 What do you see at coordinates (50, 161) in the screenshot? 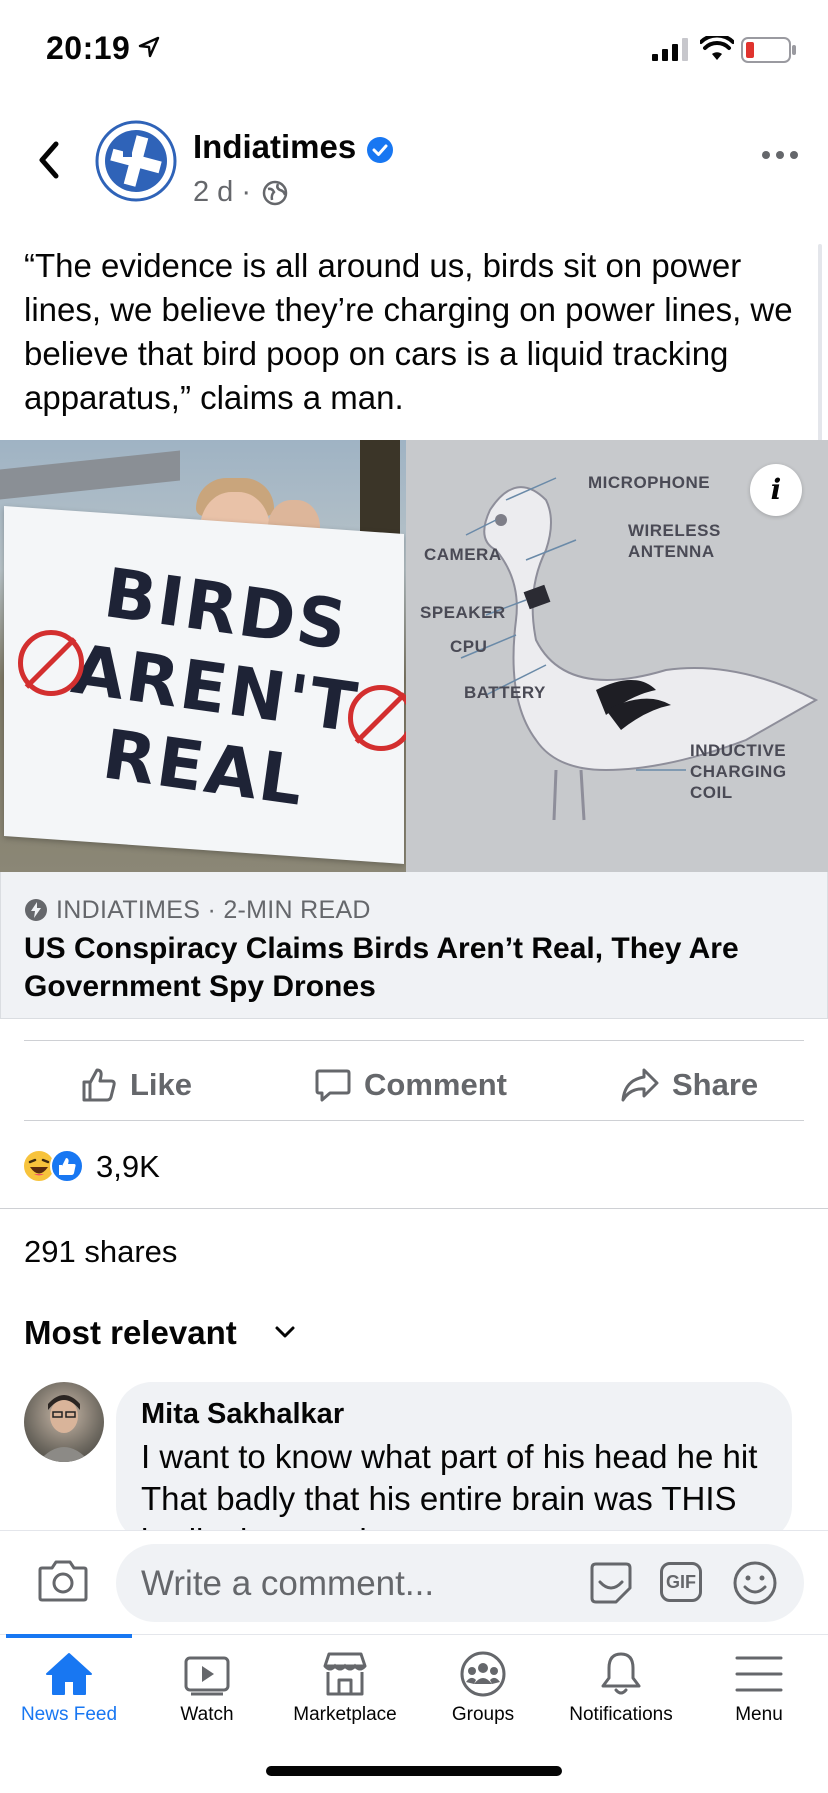
I see `back-arrow-icon` at bounding box center [50, 161].